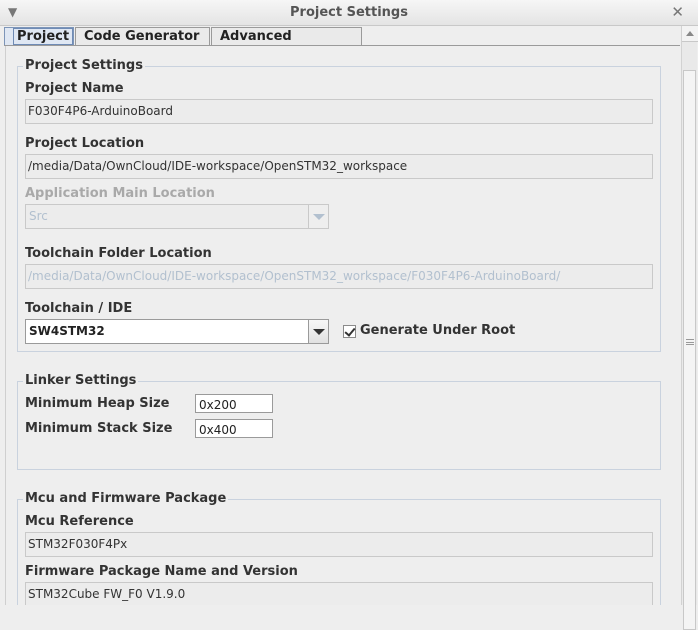 The image size is (698, 630). What do you see at coordinates (39, 36) in the screenshot?
I see `tab-project: Project` at bounding box center [39, 36].